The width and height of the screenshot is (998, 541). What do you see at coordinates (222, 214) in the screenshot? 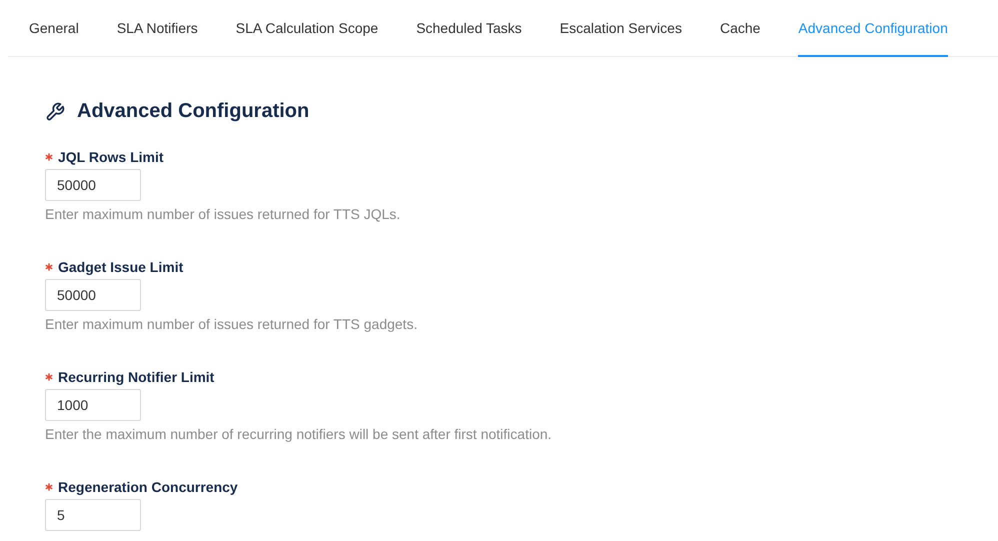
I see `help-text: Enter maximum number of issues returned for TTS JQLs.` at bounding box center [222, 214].